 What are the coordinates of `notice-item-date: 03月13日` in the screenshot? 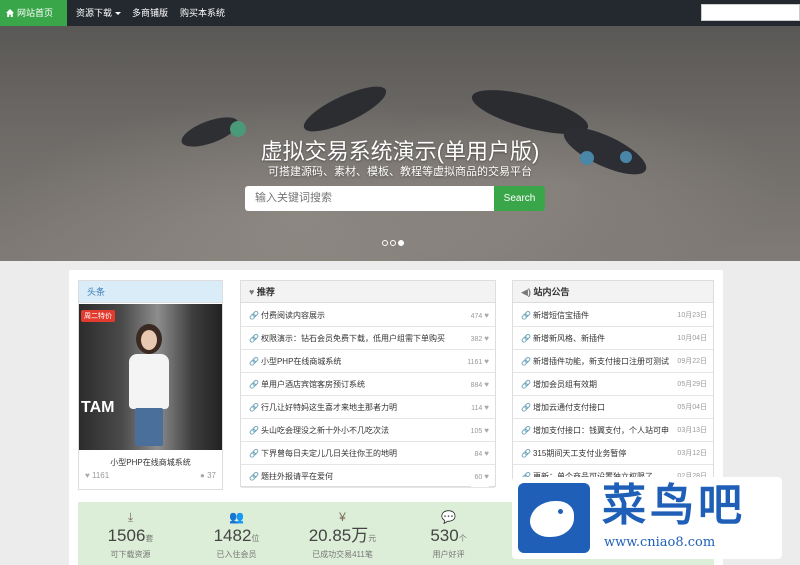 It's located at (690, 430).